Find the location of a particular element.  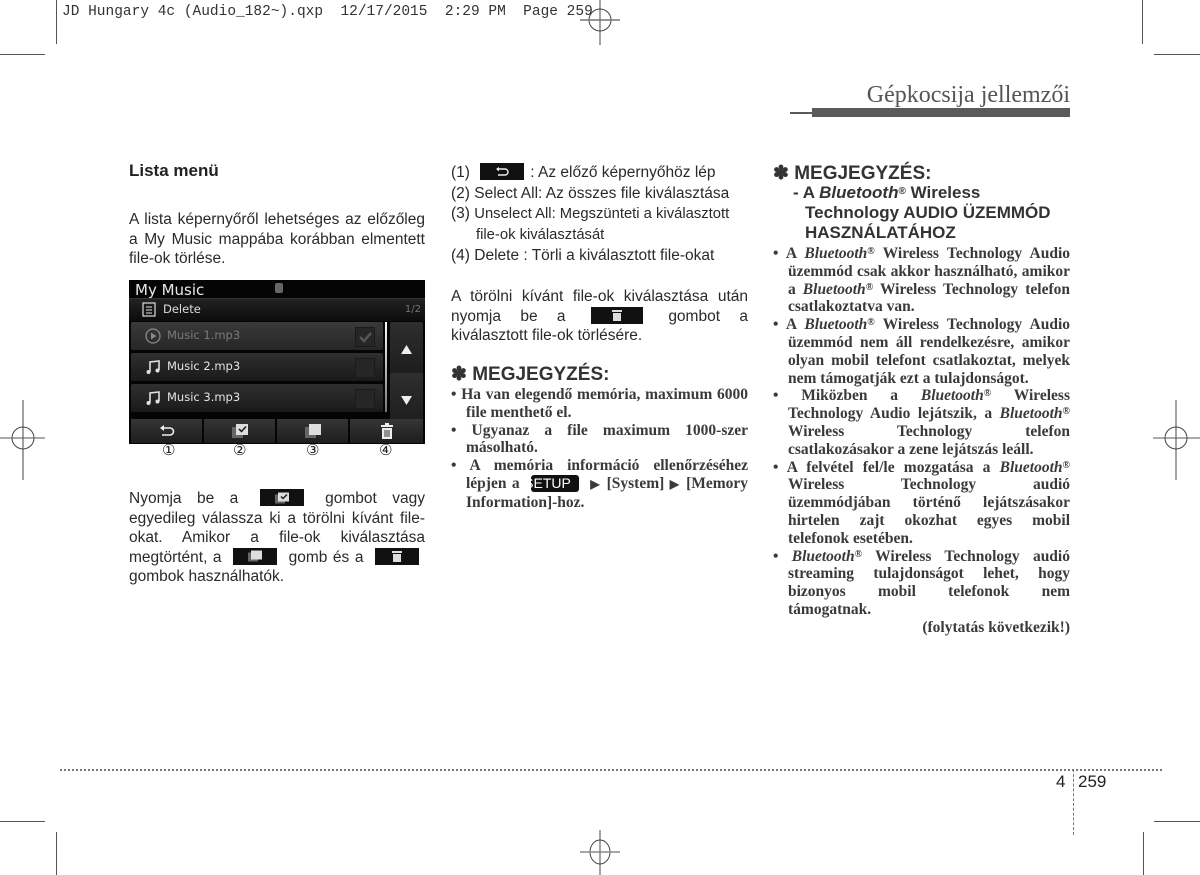

trash-icon is located at coordinates (396, 556).